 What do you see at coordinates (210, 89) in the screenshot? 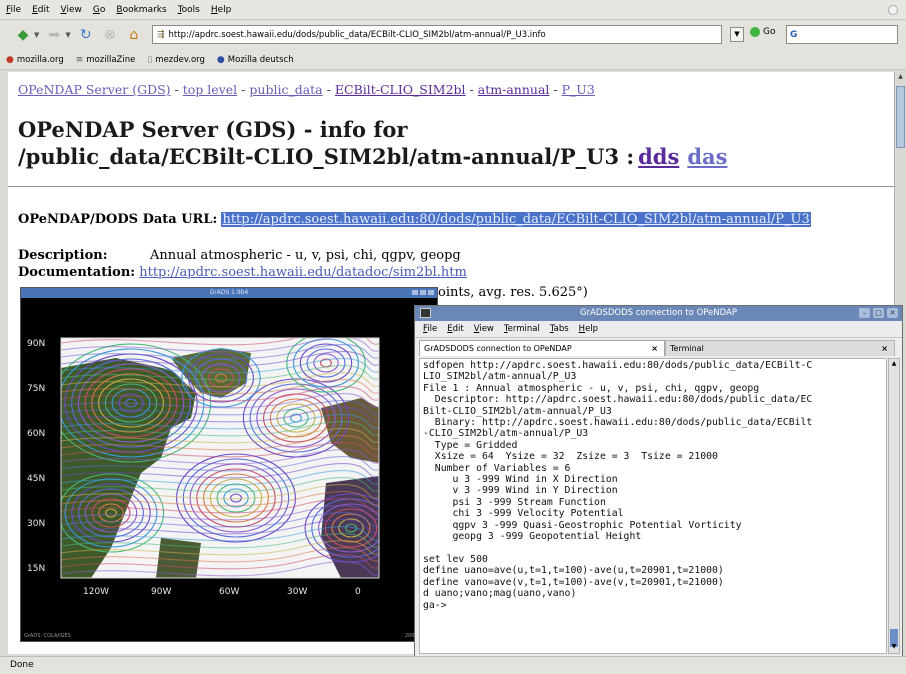
I see `breadcrumb-link: top level` at bounding box center [210, 89].